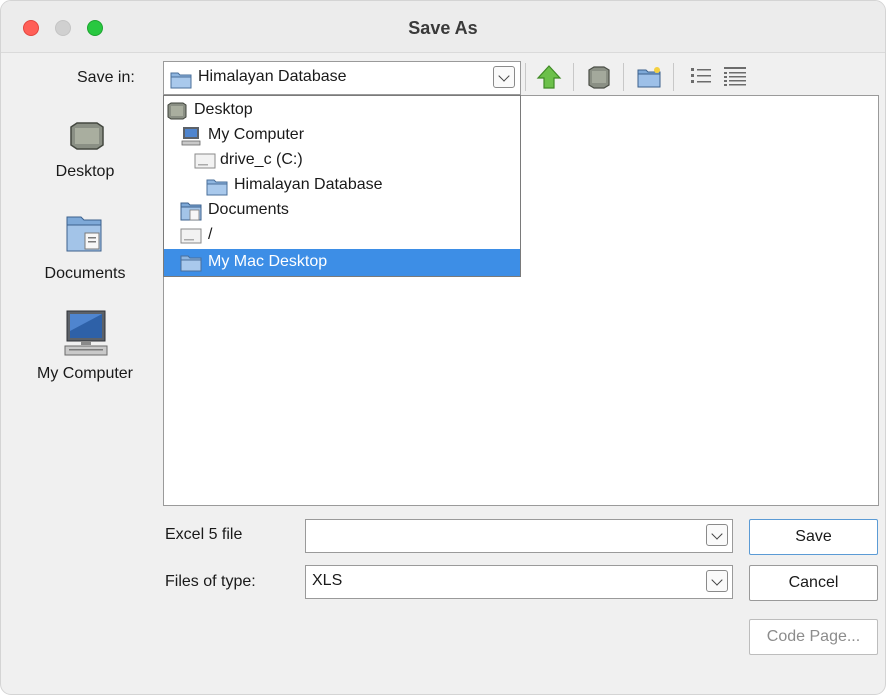  What do you see at coordinates (342, 160) in the screenshot?
I see `dropdown-item-drive-c: drive_c (C:)` at bounding box center [342, 160].